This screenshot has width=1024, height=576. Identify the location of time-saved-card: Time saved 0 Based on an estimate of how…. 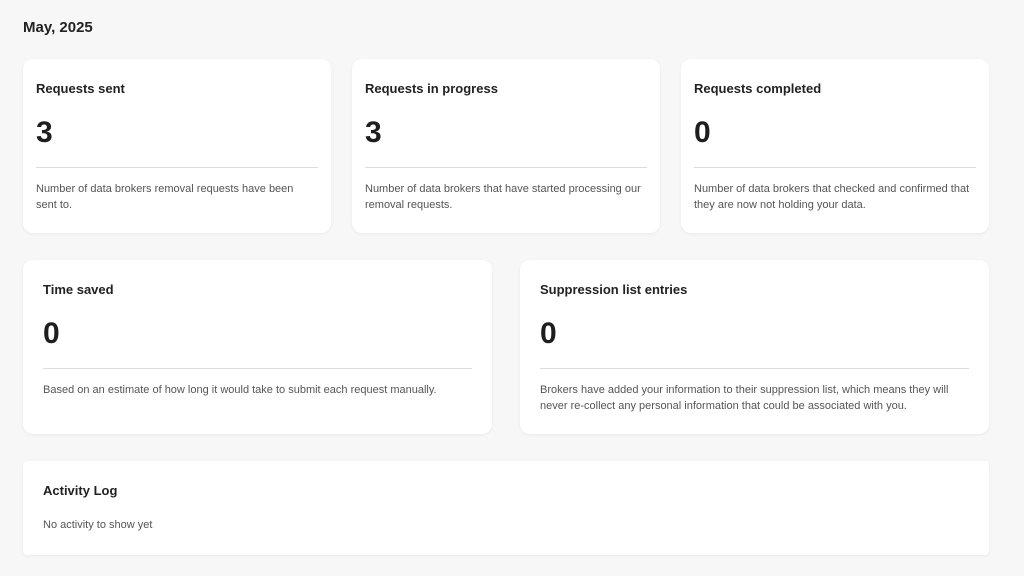
(257, 347).